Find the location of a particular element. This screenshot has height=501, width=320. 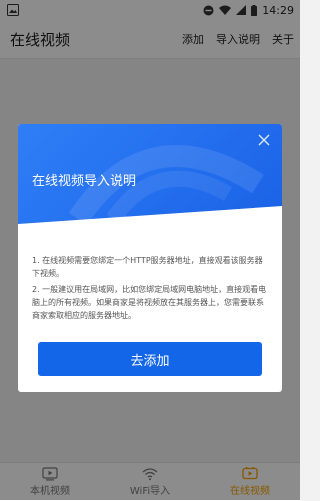

dialog-title: 在线视频导入说明 is located at coordinates (84, 181).